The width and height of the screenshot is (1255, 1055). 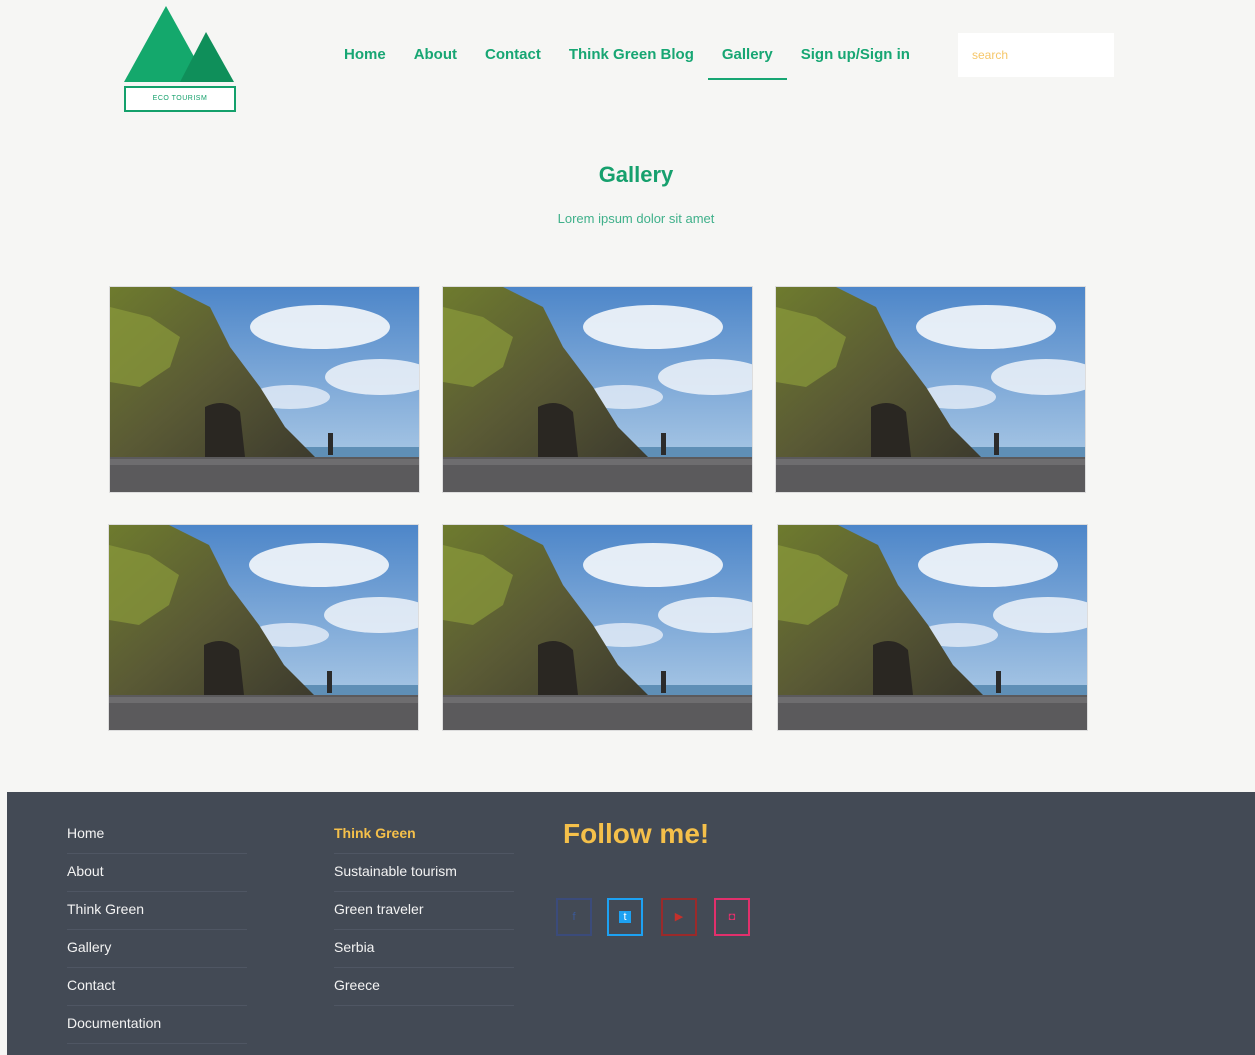 What do you see at coordinates (424, 873) in the screenshot?
I see `footer-link-sustainable-tourism: Sustainable tourism` at bounding box center [424, 873].